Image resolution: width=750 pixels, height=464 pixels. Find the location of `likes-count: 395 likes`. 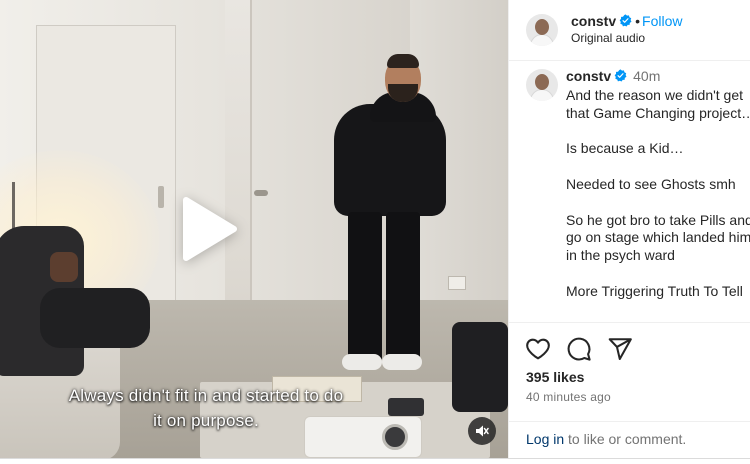

likes-count: 395 likes is located at coordinates (555, 377).